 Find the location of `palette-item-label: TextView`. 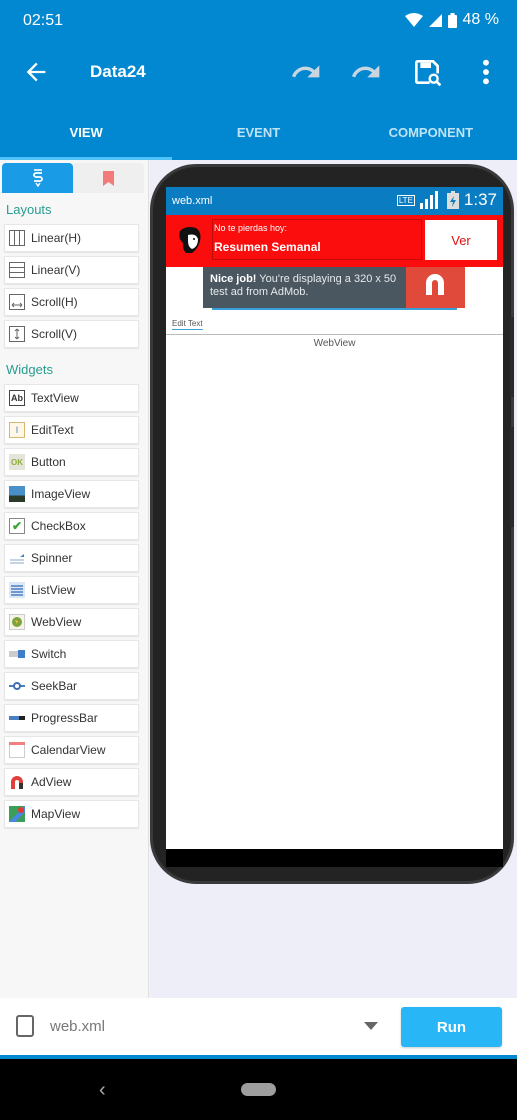

palette-item-label: TextView is located at coordinates (55, 398).